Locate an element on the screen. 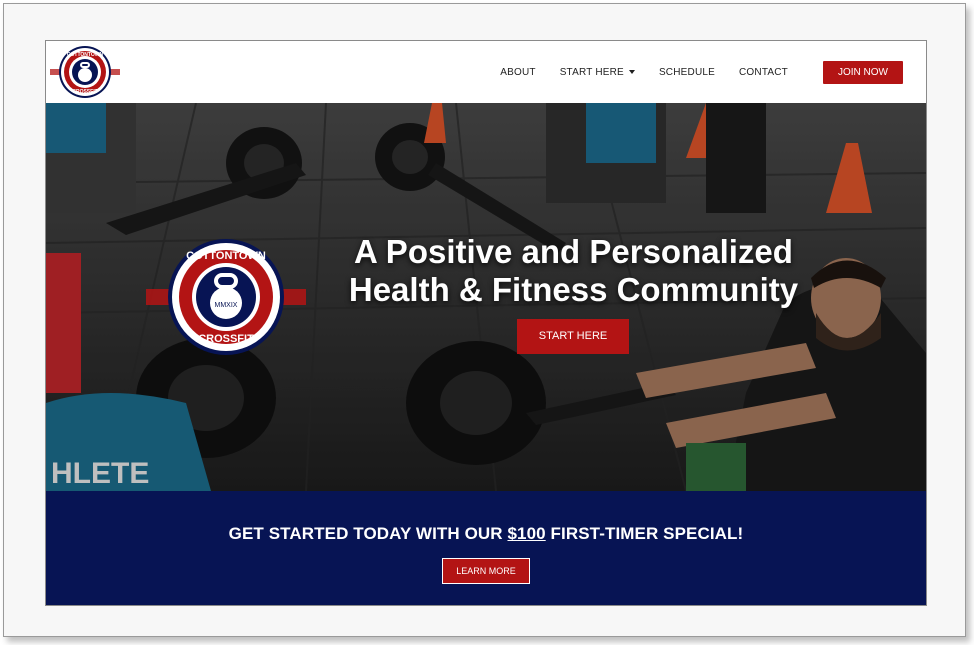 The image size is (974, 645). nav-start-here: START HERE is located at coordinates (597, 72).